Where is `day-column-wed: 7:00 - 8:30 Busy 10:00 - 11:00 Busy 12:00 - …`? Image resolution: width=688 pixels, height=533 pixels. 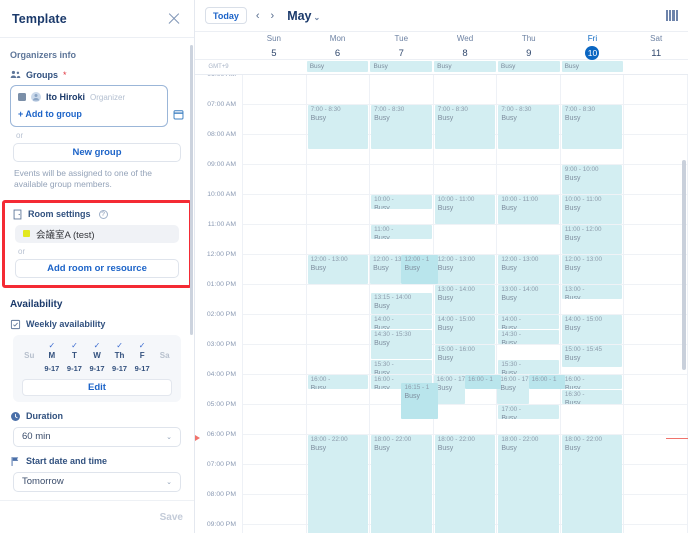
day-column-wed: 7:00 - 8:30 Busy 10:00 - 11:00 Busy 12:00 - … is located at coordinates (467, 304).